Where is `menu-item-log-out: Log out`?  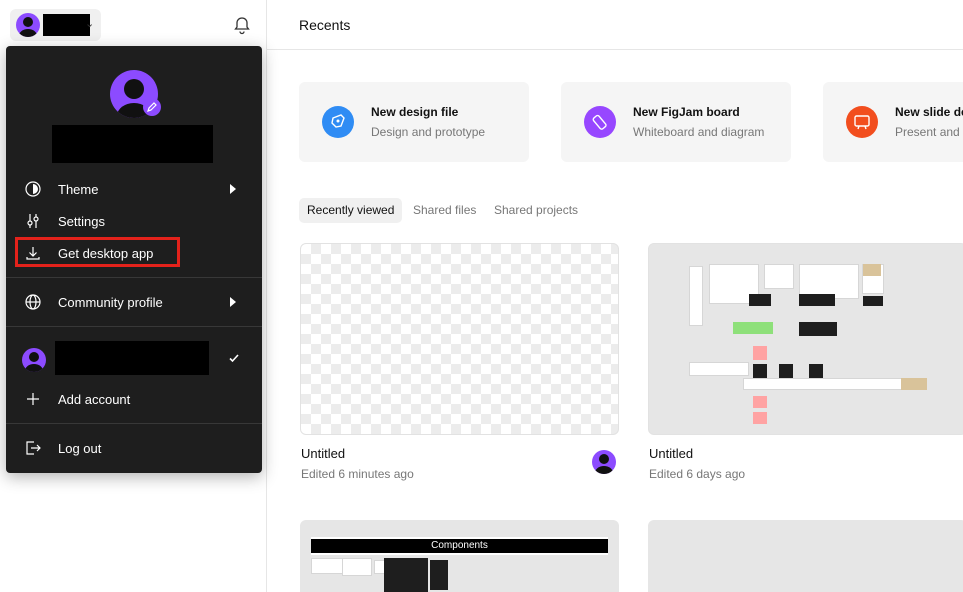 menu-item-log-out: Log out is located at coordinates (134, 448).